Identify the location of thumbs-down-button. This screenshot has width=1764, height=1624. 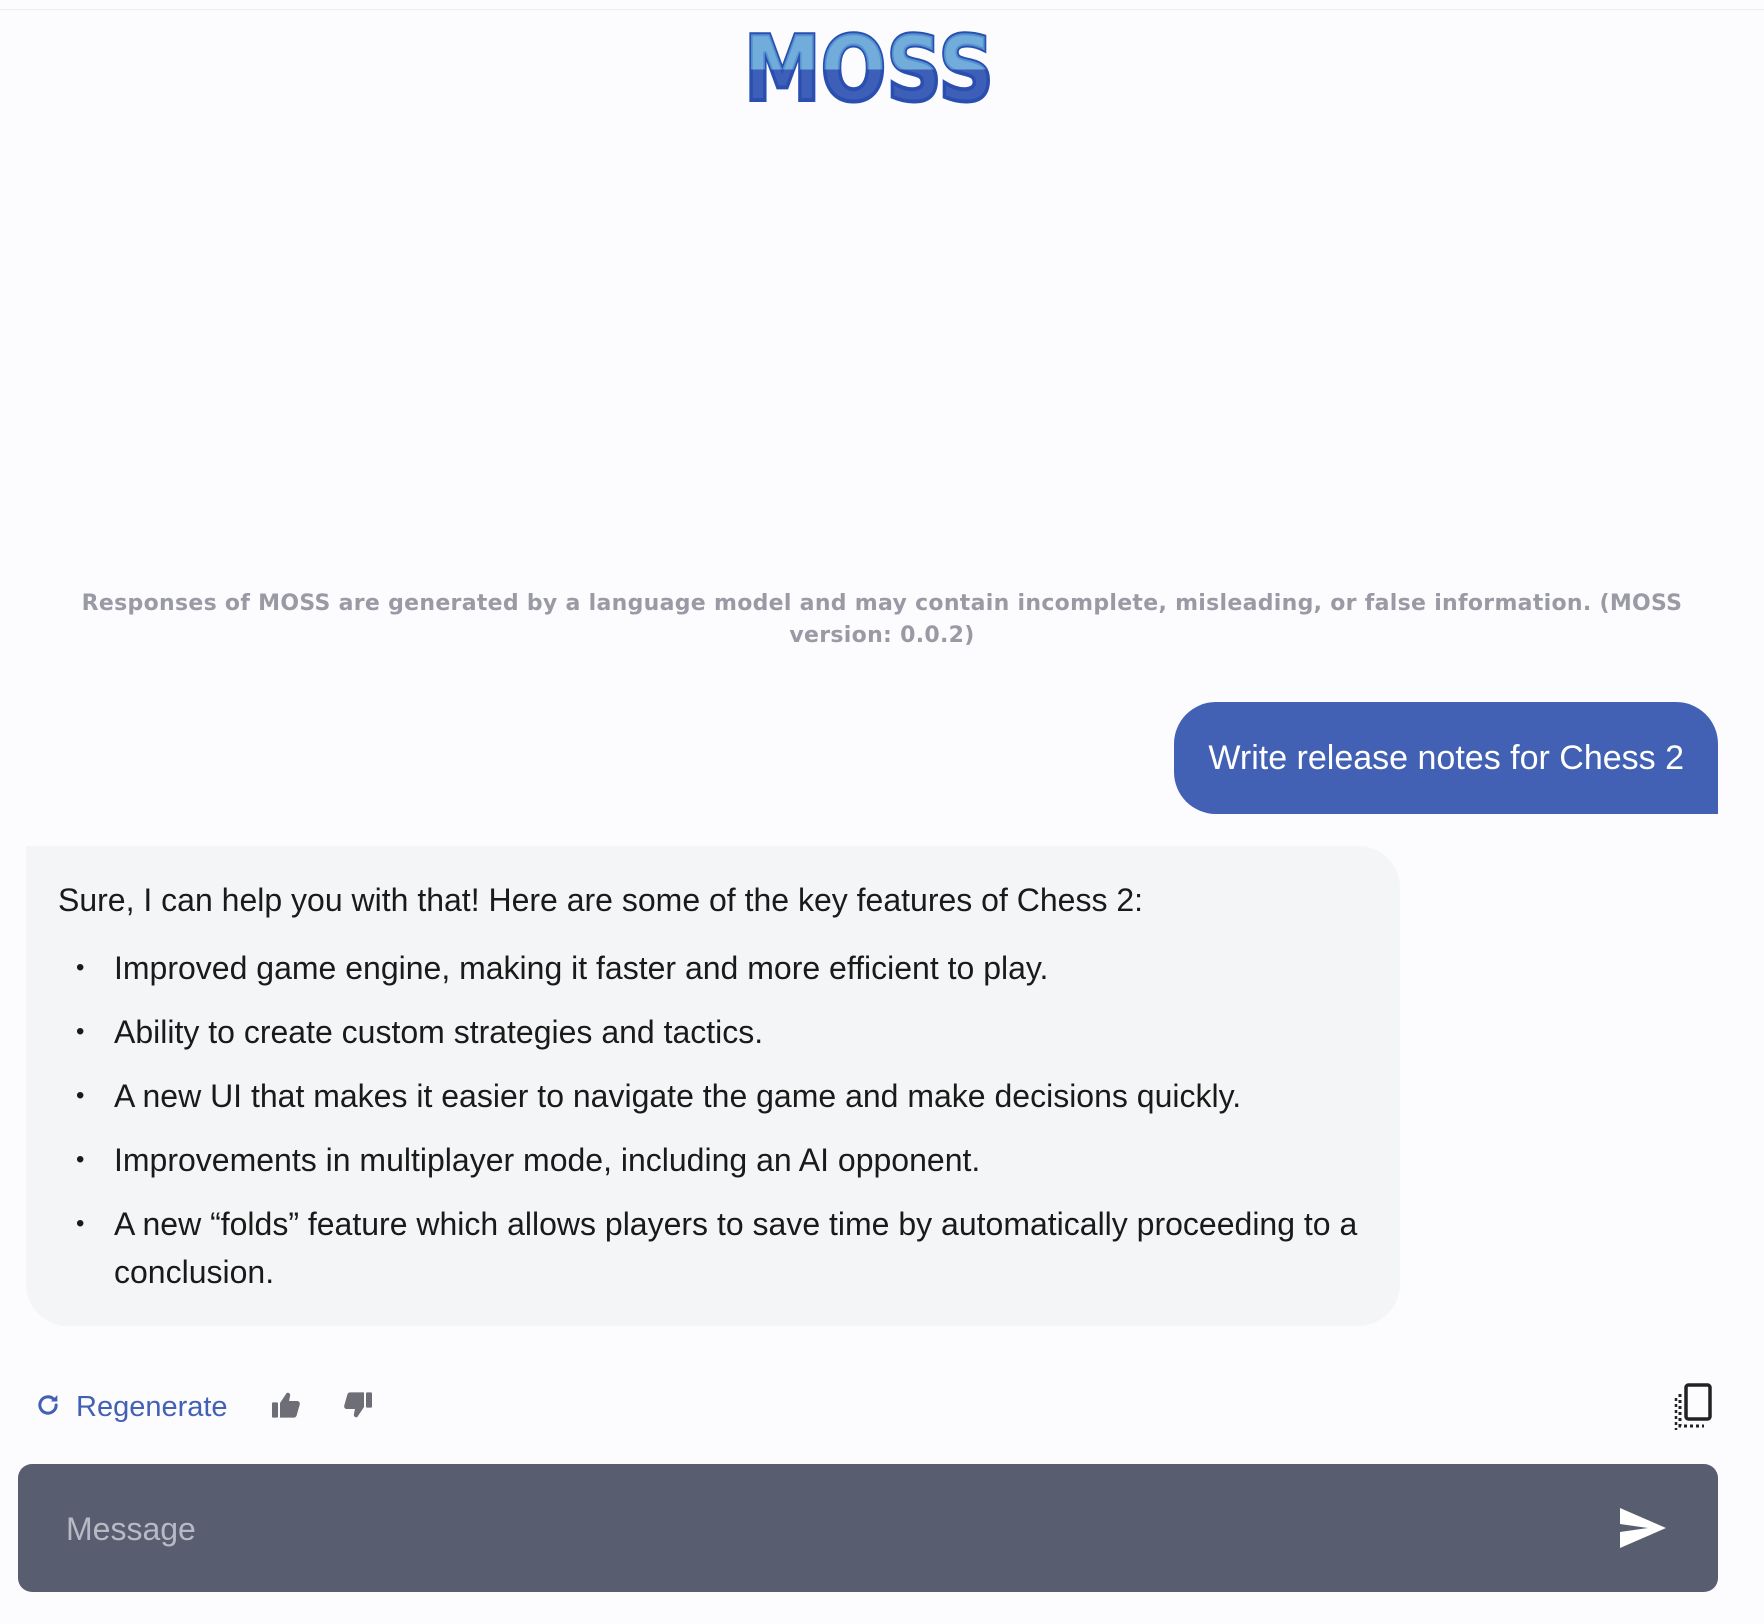
(358, 1407).